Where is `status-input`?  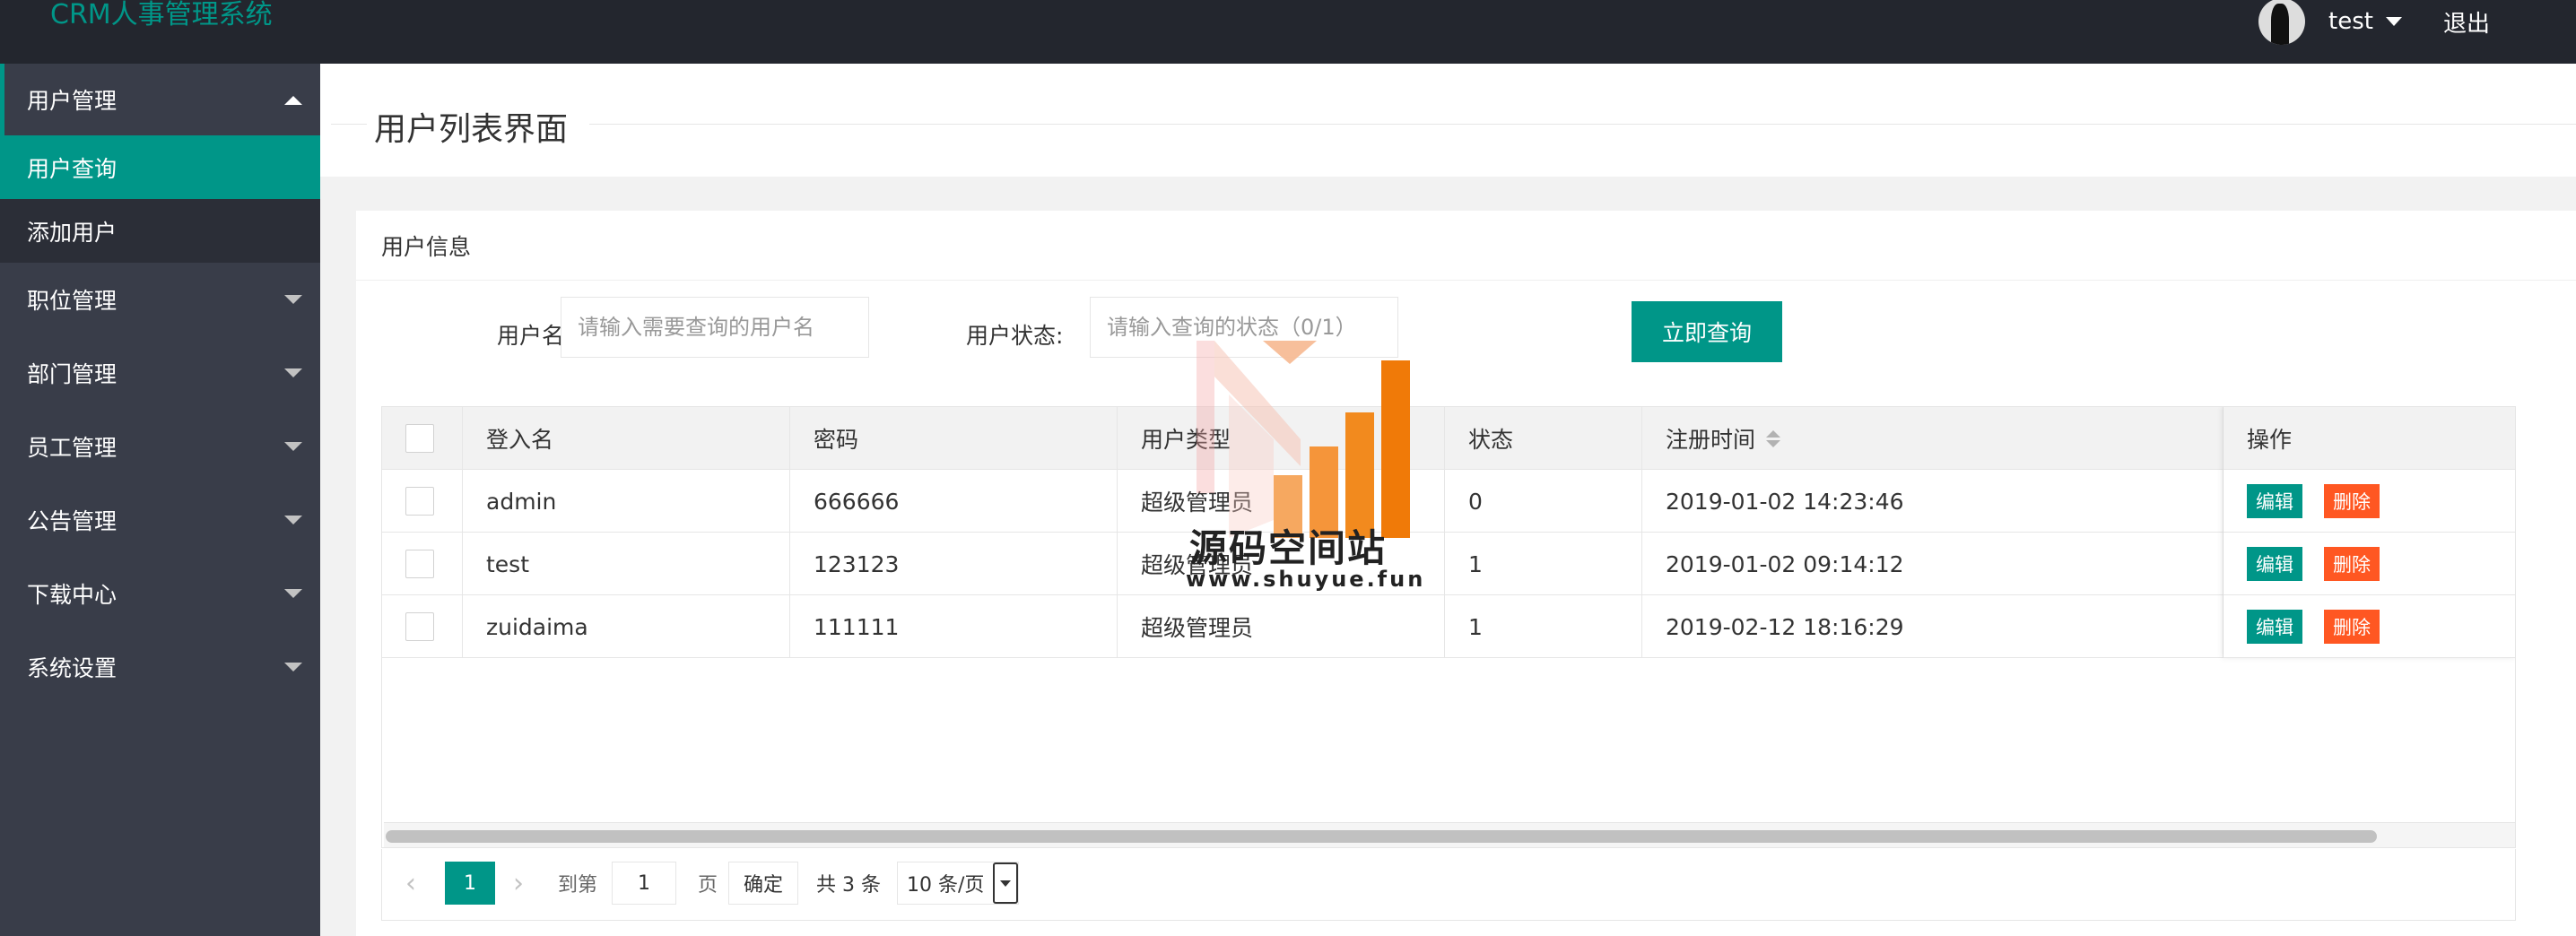 status-input is located at coordinates (1244, 327).